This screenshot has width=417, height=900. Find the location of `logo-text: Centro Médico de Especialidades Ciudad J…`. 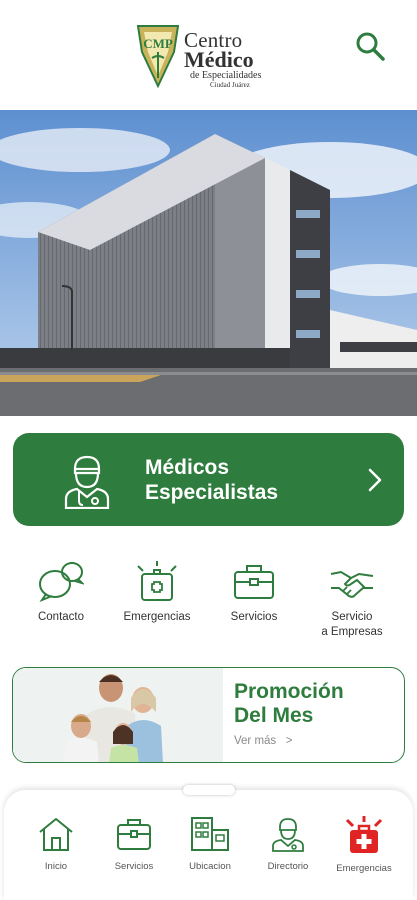

logo-text: Centro Médico de Especialidades Ciudad J… is located at coordinates (222, 60).